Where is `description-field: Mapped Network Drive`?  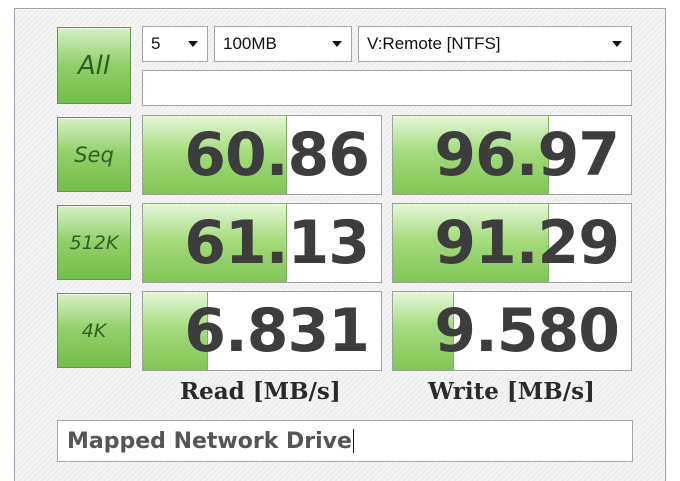 description-field: Mapped Network Drive is located at coordinates (345, 441).